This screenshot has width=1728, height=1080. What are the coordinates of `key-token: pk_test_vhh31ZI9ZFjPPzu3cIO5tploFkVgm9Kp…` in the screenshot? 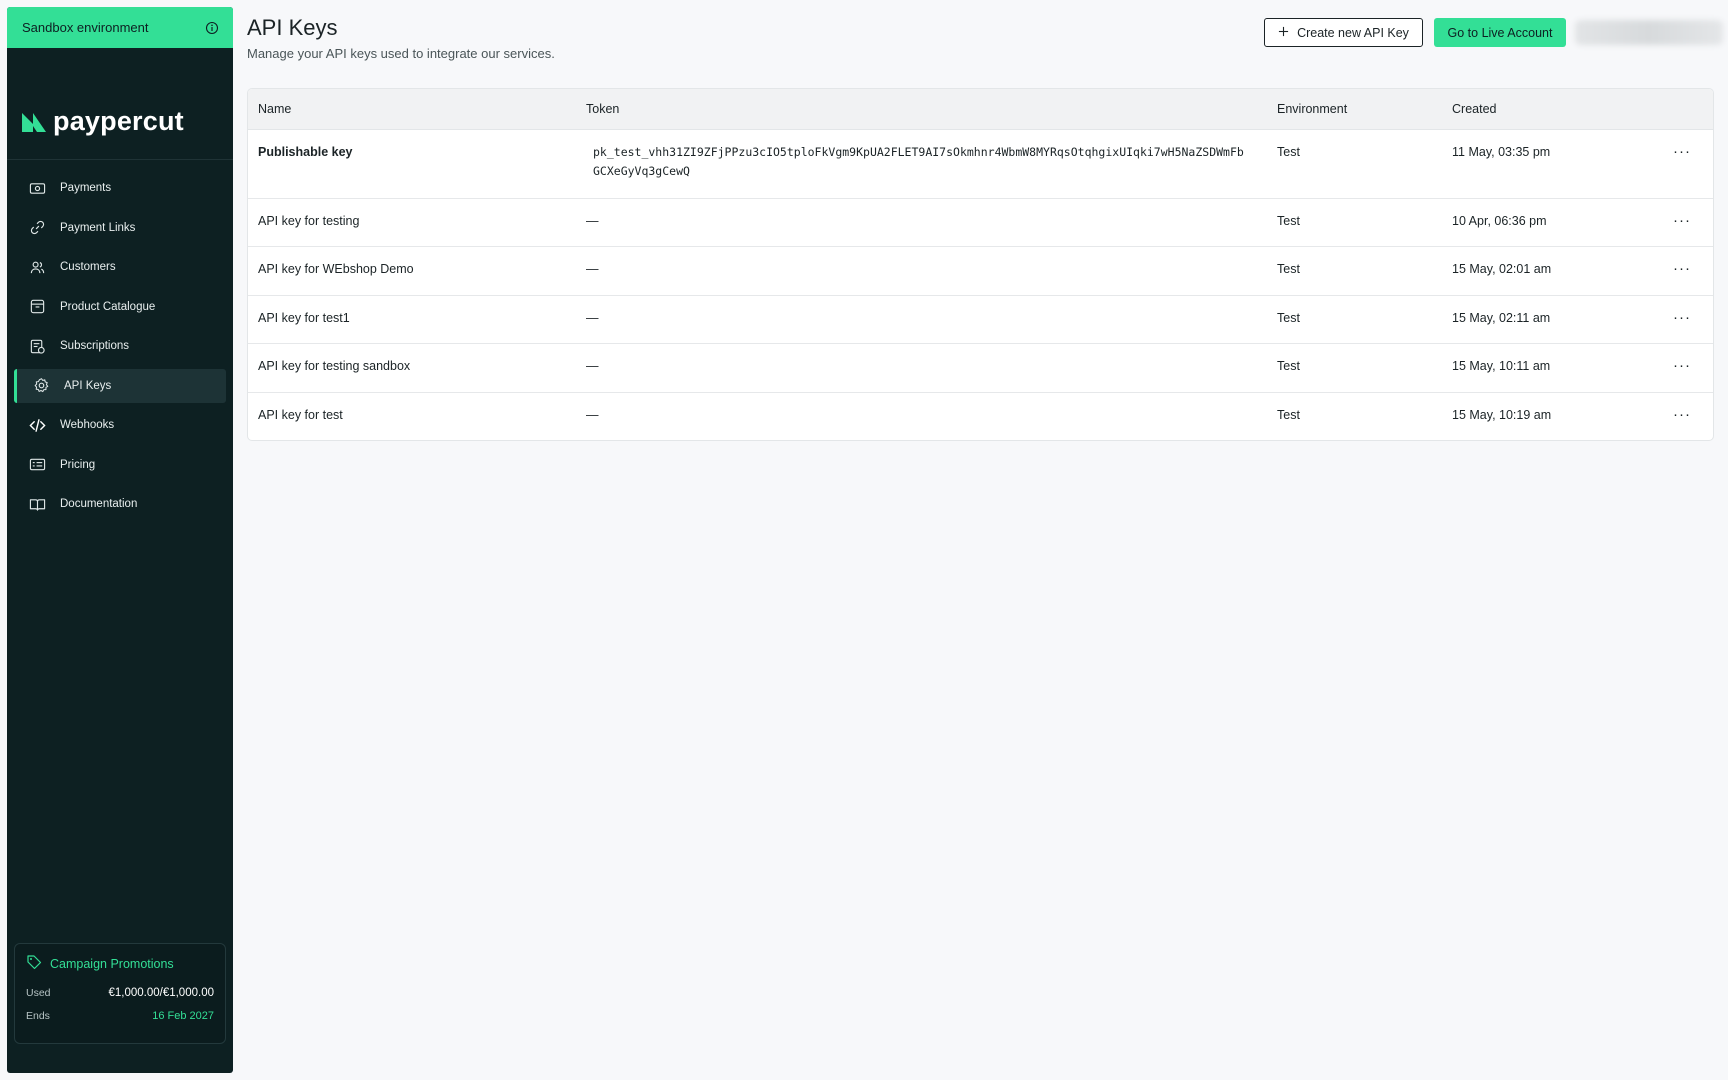 It's located at (927, 162).